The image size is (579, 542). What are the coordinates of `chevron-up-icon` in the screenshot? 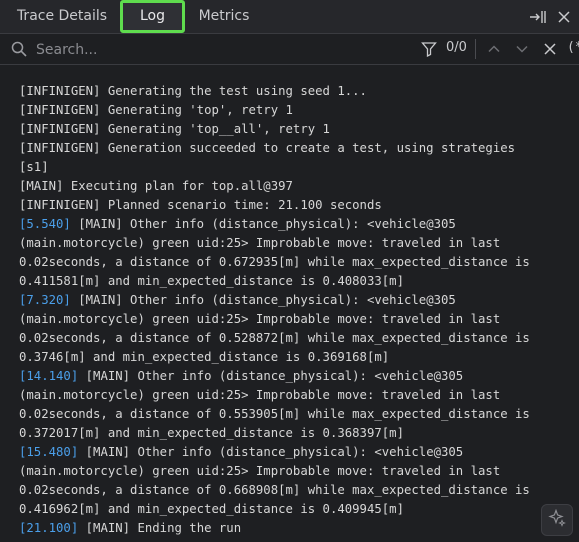 It's located at (494, 51).